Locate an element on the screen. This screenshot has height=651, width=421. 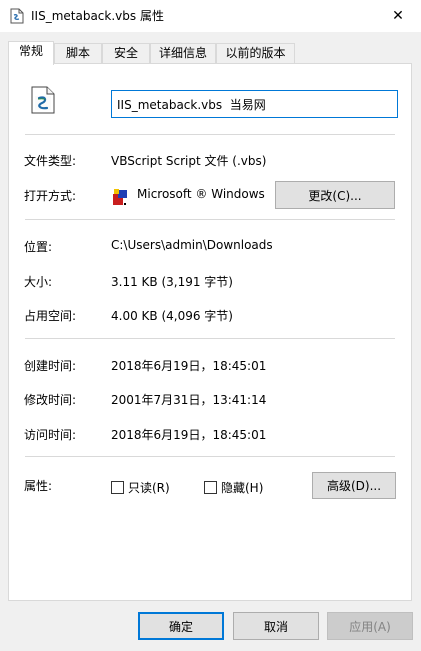
accessed-value: 2018年6月19日，18:45:01 is located at coordinates (189, 435).